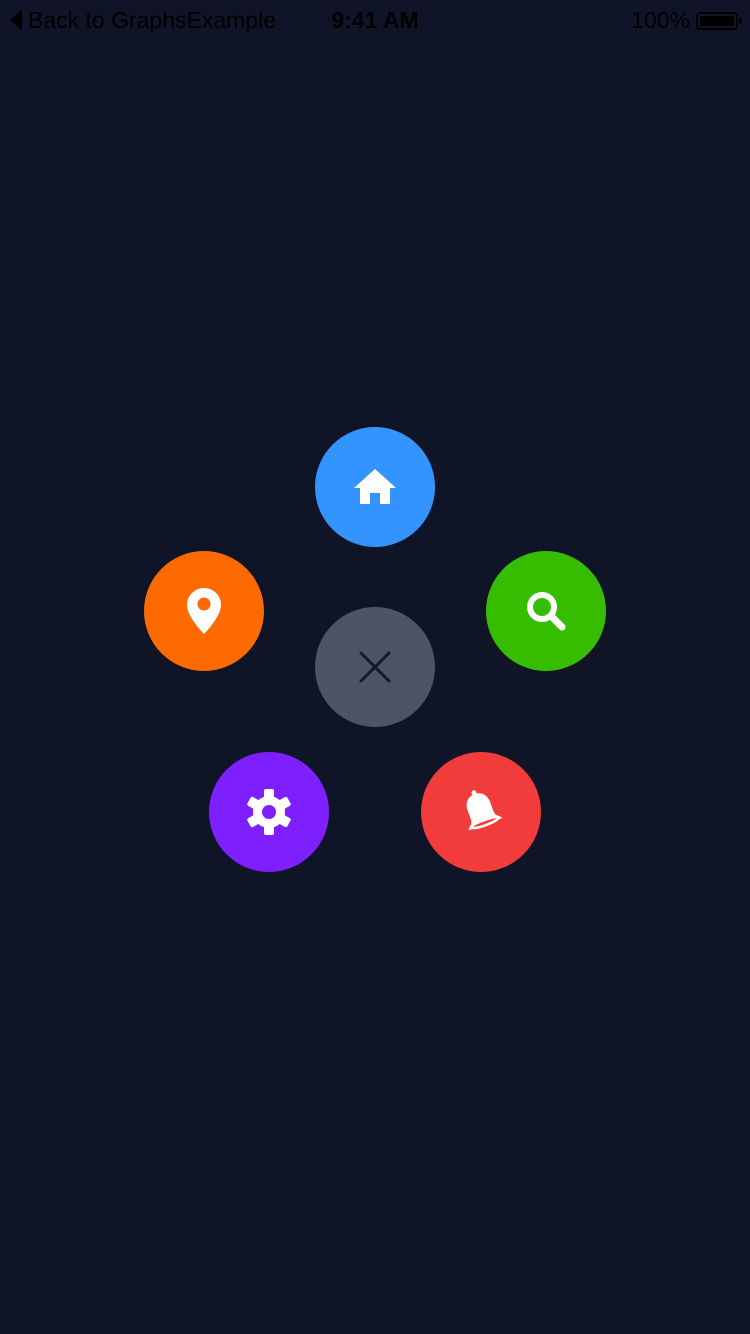  I want to click on status-bar: Back to GraphsExample 9:41 AM 100%, so click(375, 20).